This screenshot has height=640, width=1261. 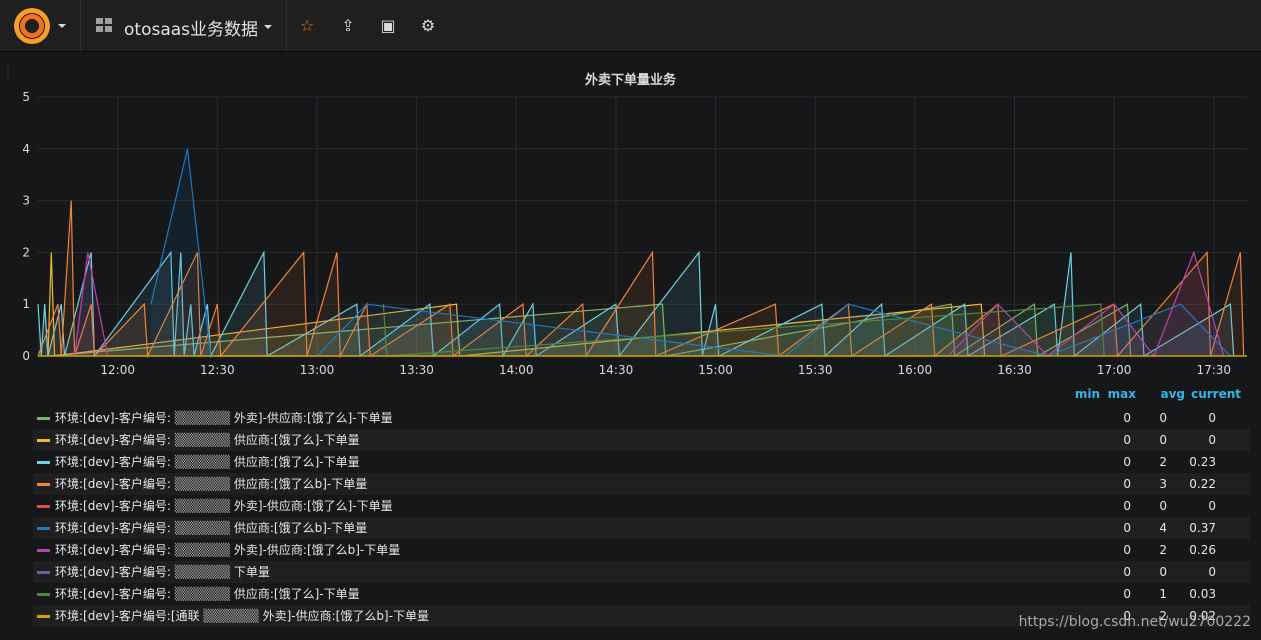 What do you see at coordinates (1202, 462) in the screenshot?
I see `legend-value-avg: 0.23` at bounding box center [1202, 462].